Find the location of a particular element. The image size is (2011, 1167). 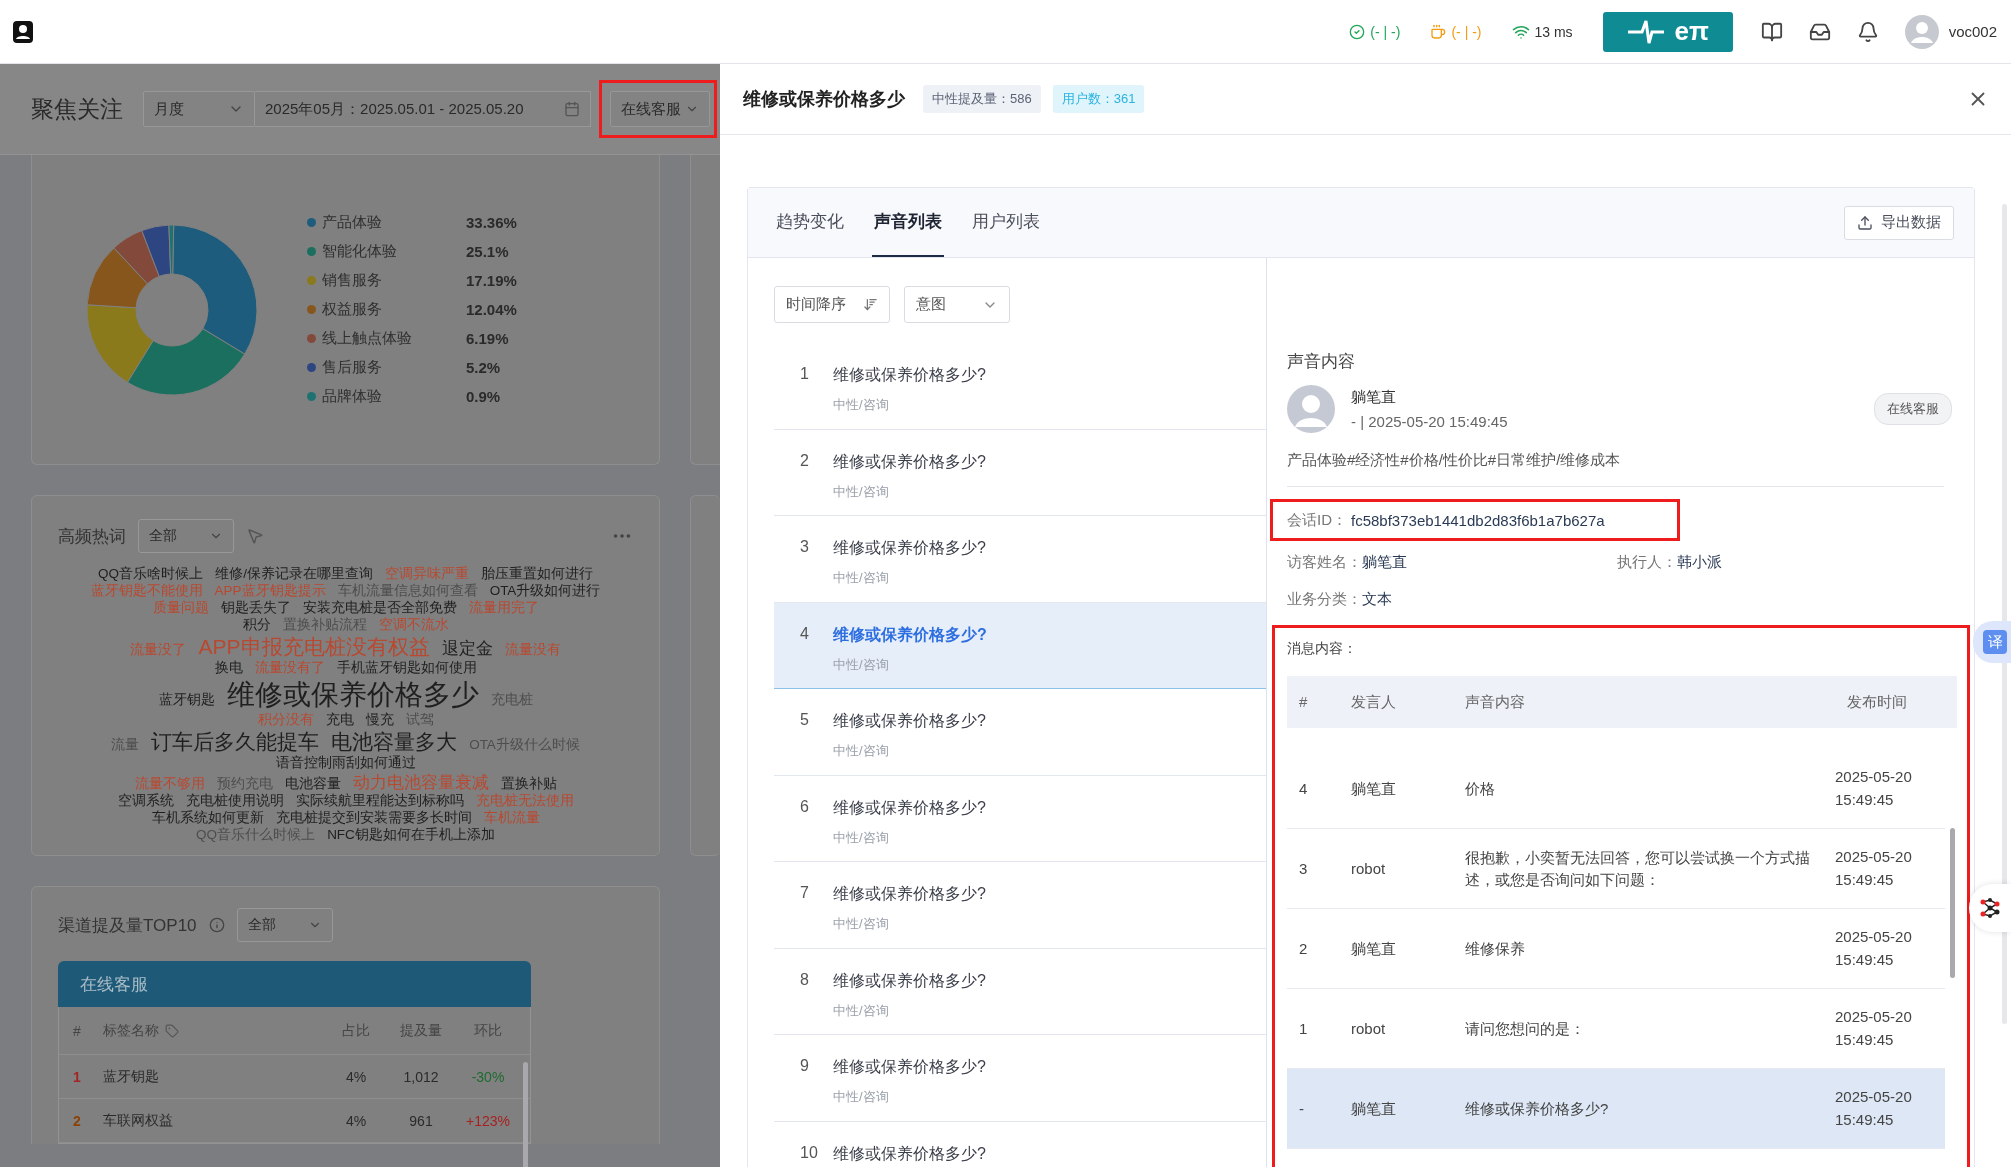

table-cell-text: 维修或保养价格多少? is located at coordinates (1537, 1108).